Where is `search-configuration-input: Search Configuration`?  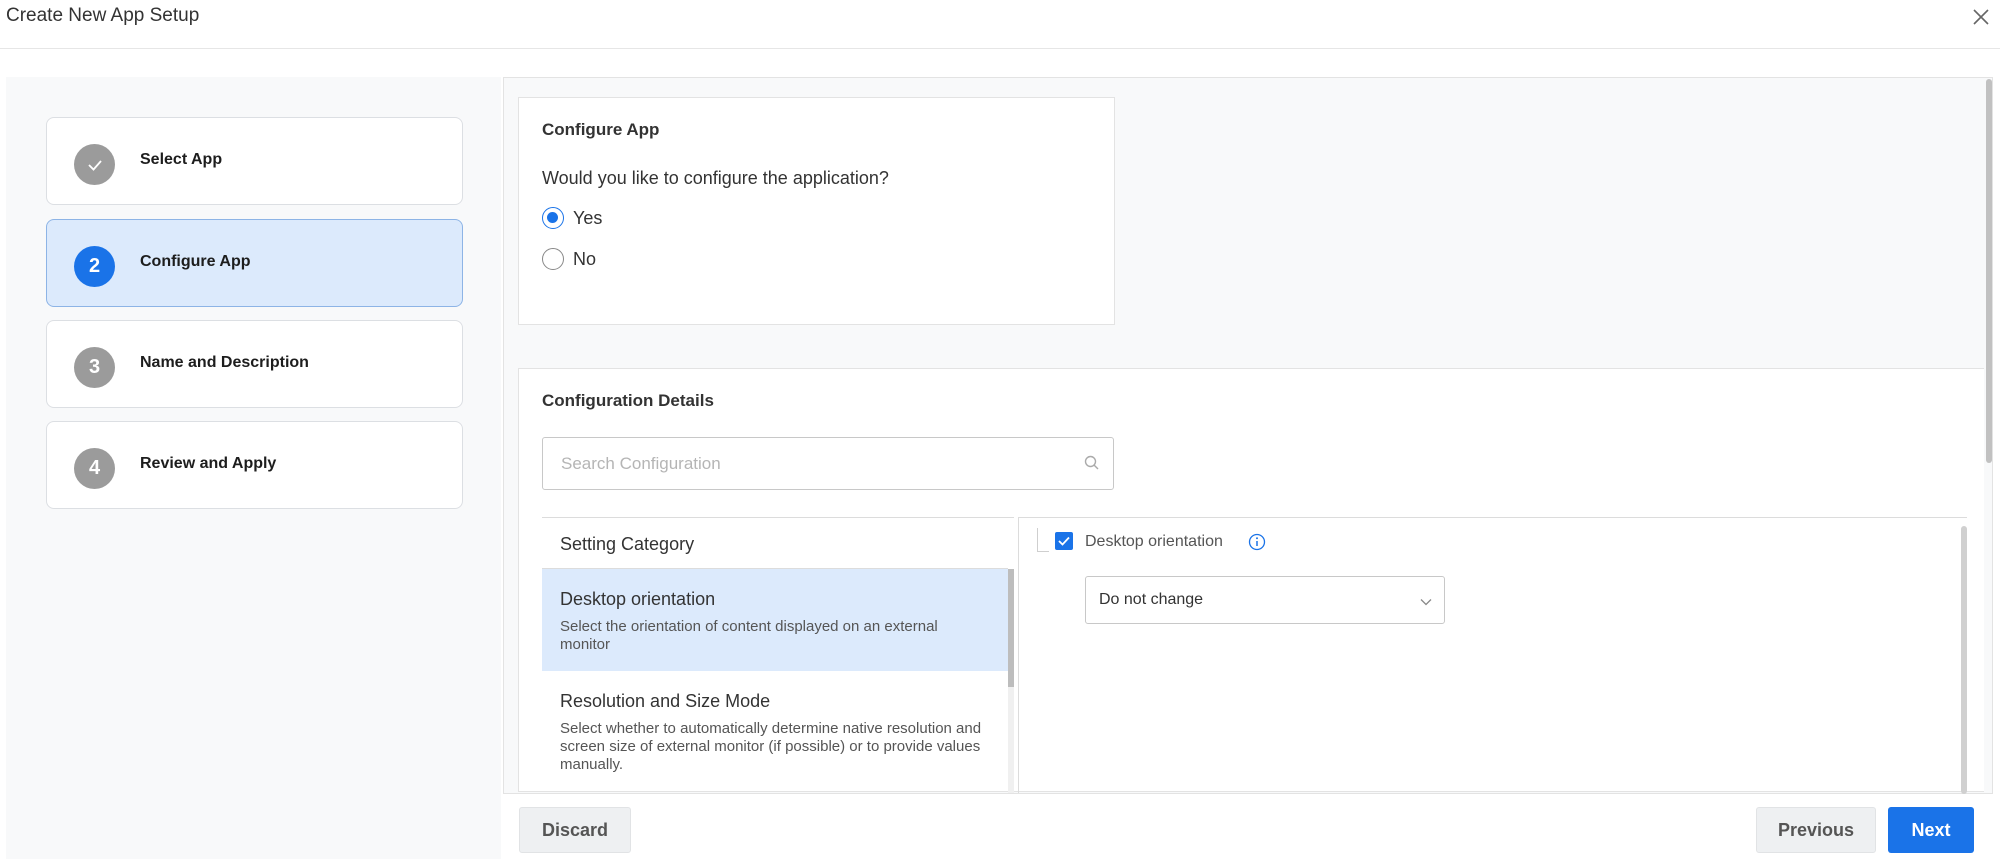
search-configuration-input: Search Configuration is located at coordinates (828, 463).